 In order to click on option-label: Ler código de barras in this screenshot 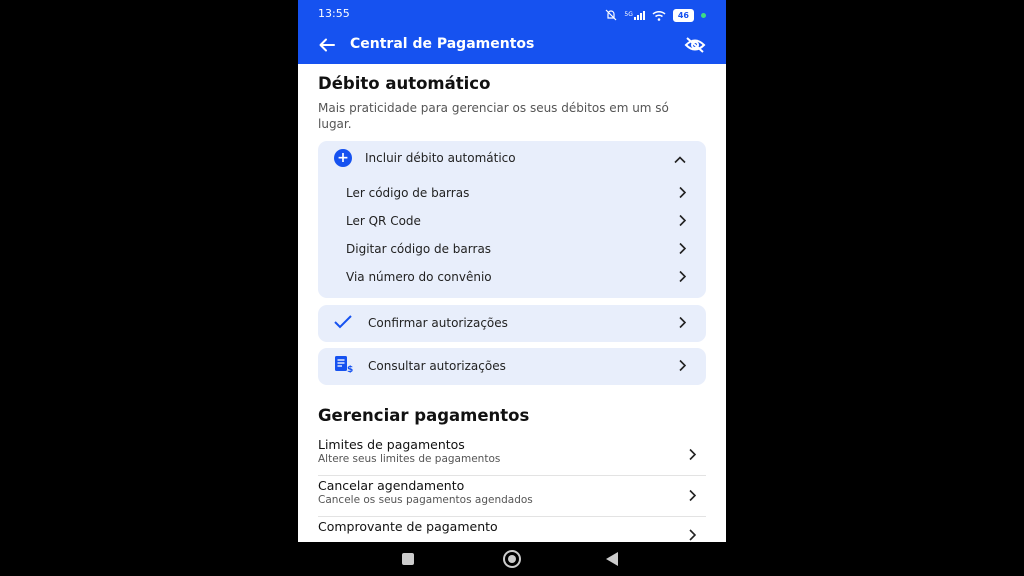, I will do `click(408, 193)`.